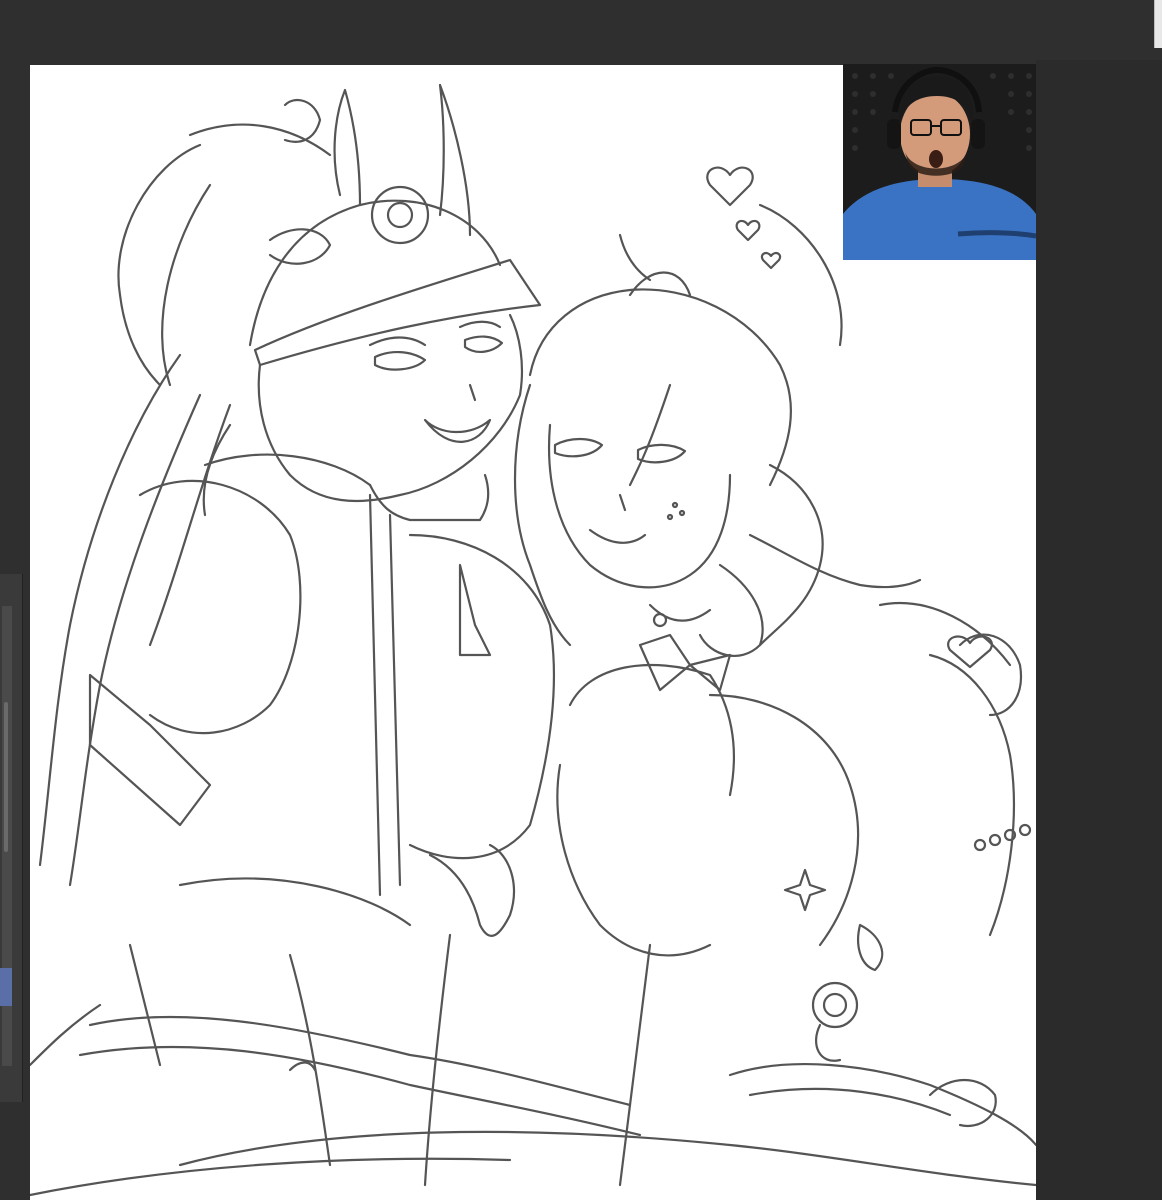 The height and width of the screenshot is (1200, 1162). What do you see at coordinates (400, 361) in the screenshot?
I see `left-eye-left` at bounding box center [400, 361].